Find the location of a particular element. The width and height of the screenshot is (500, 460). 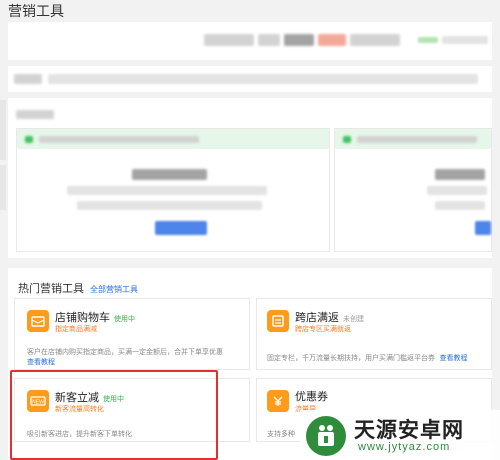

watermark: 天源安卓网 www.jytyaz.com is located at coordinates (400, 435).